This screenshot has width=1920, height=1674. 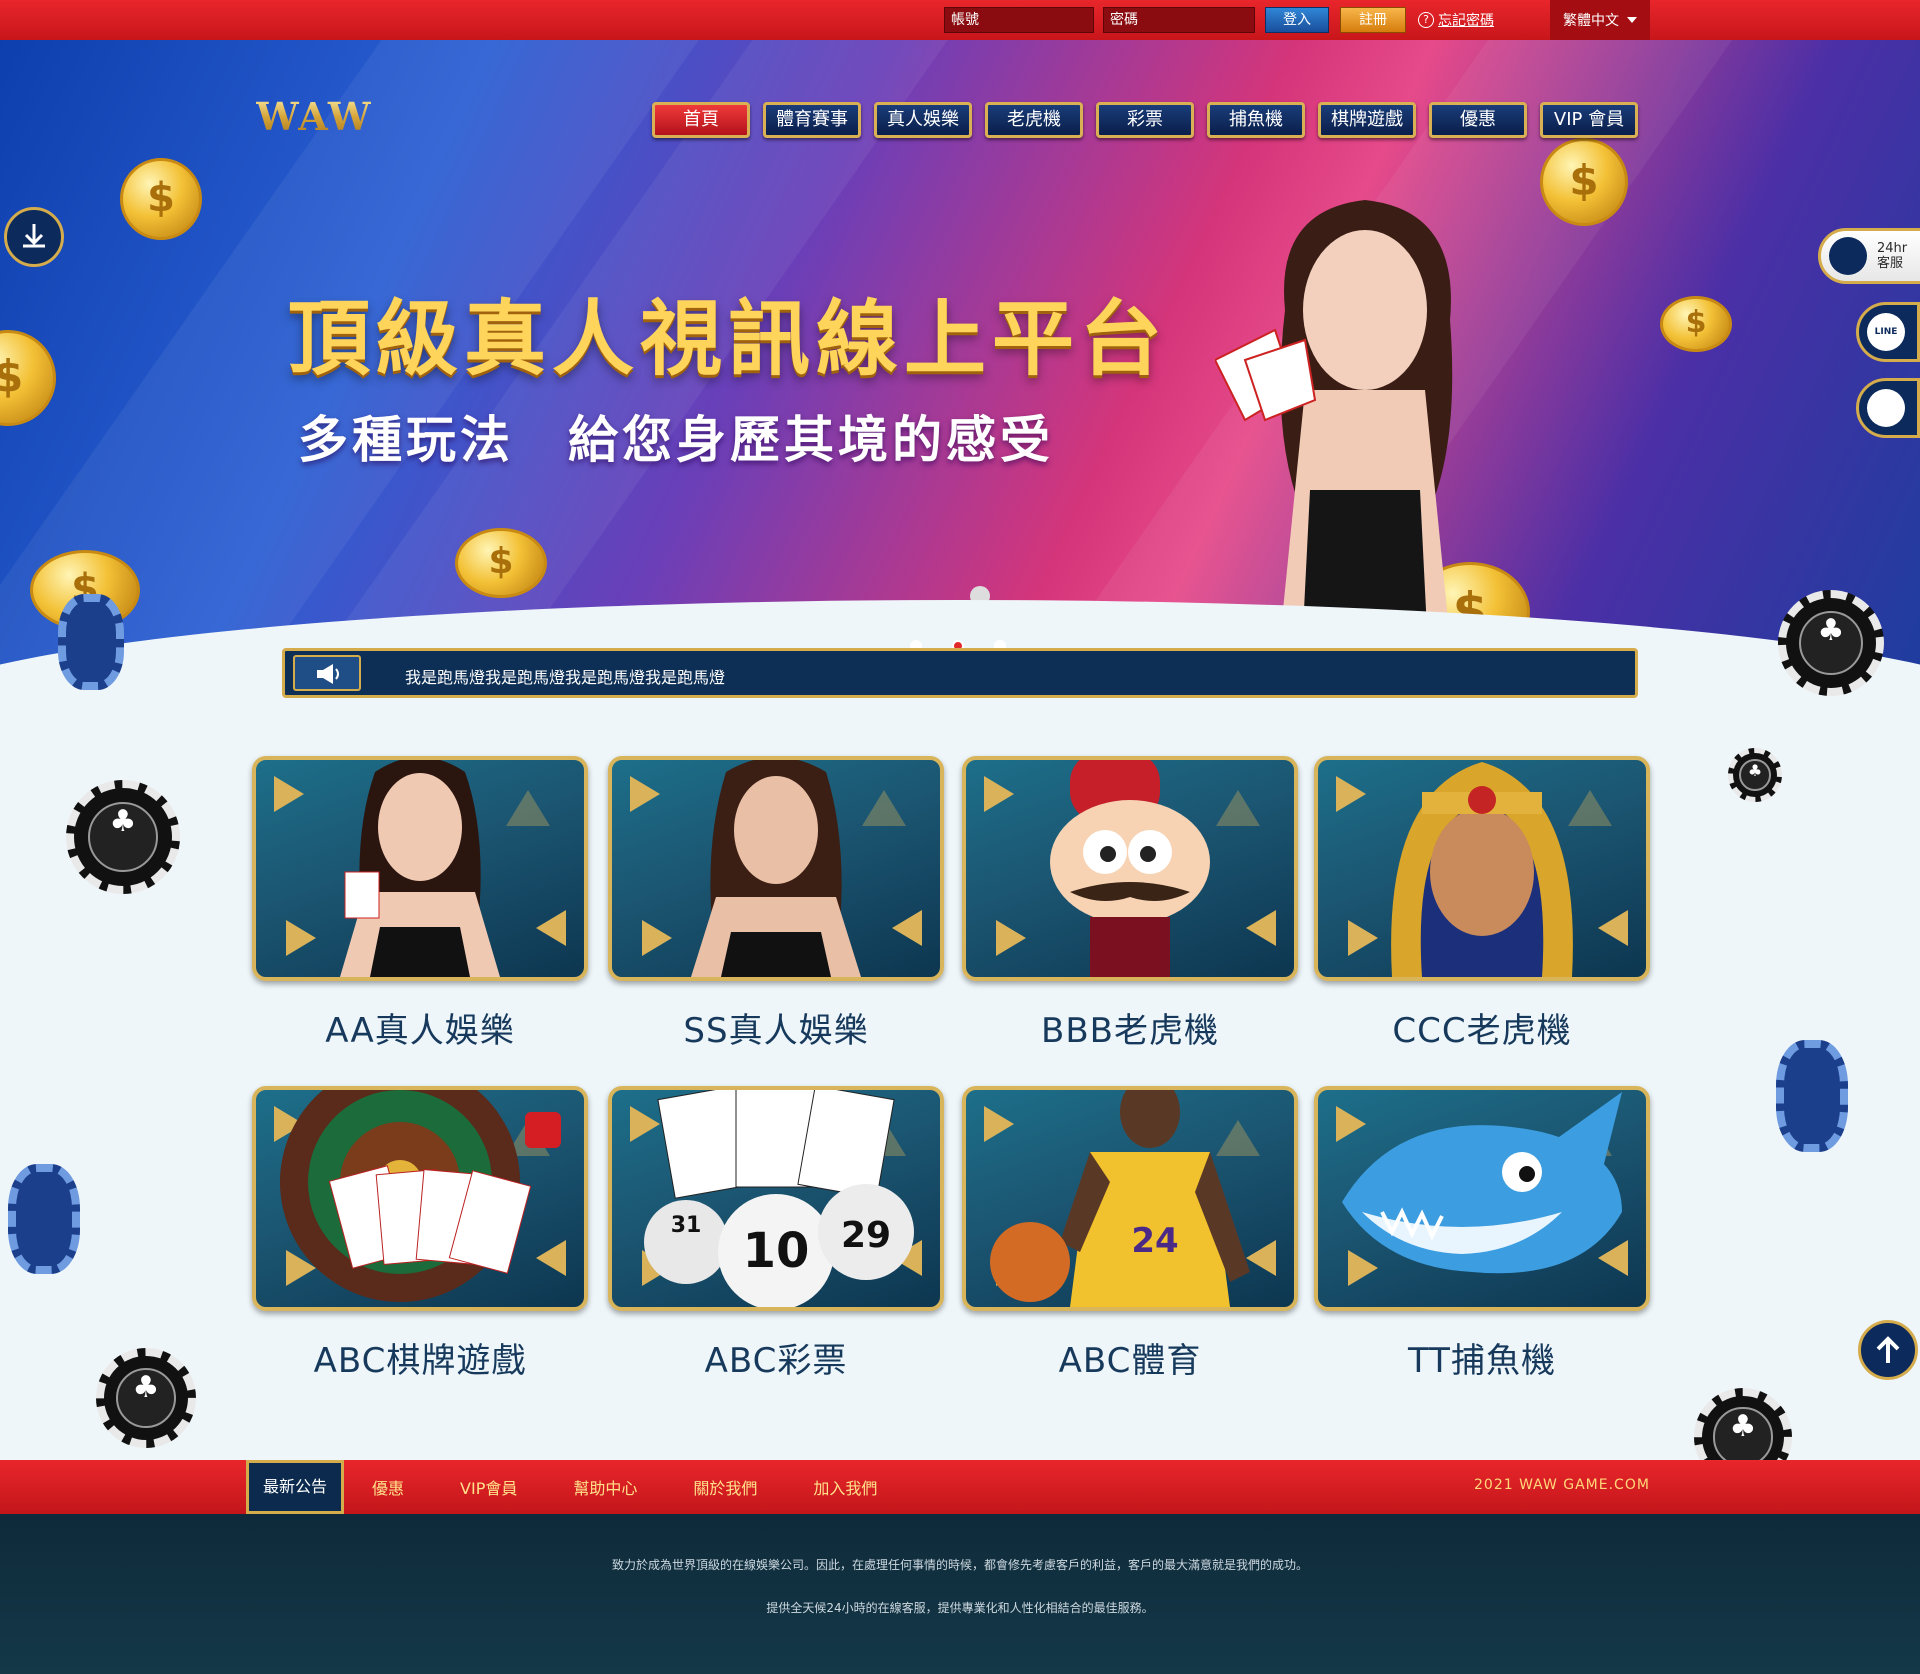 What do you see at coordinates (1130, 1031) in the screenshot?
I see `game-label: BBB老虎機` at bounding box center [1130, 1031].